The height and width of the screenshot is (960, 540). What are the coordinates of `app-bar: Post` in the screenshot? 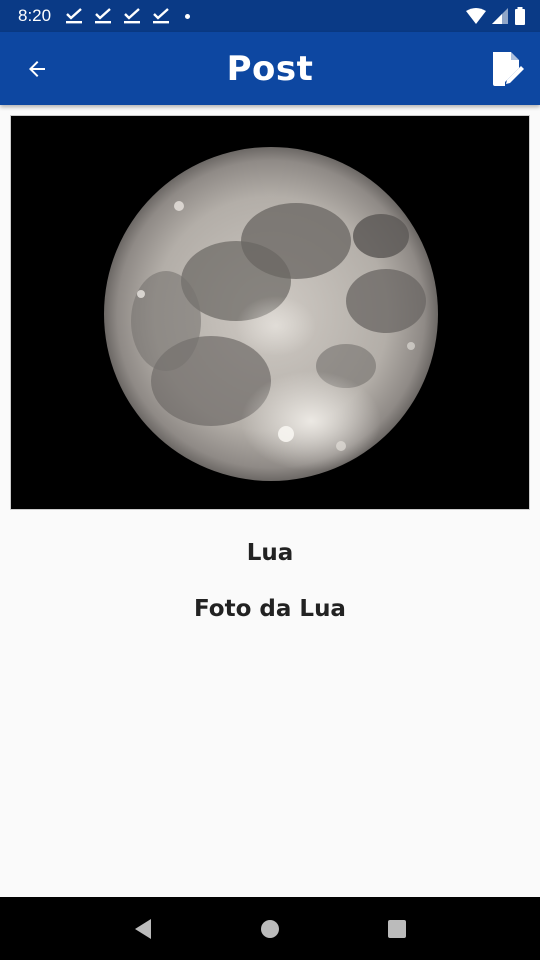 It's located at (270, 68).